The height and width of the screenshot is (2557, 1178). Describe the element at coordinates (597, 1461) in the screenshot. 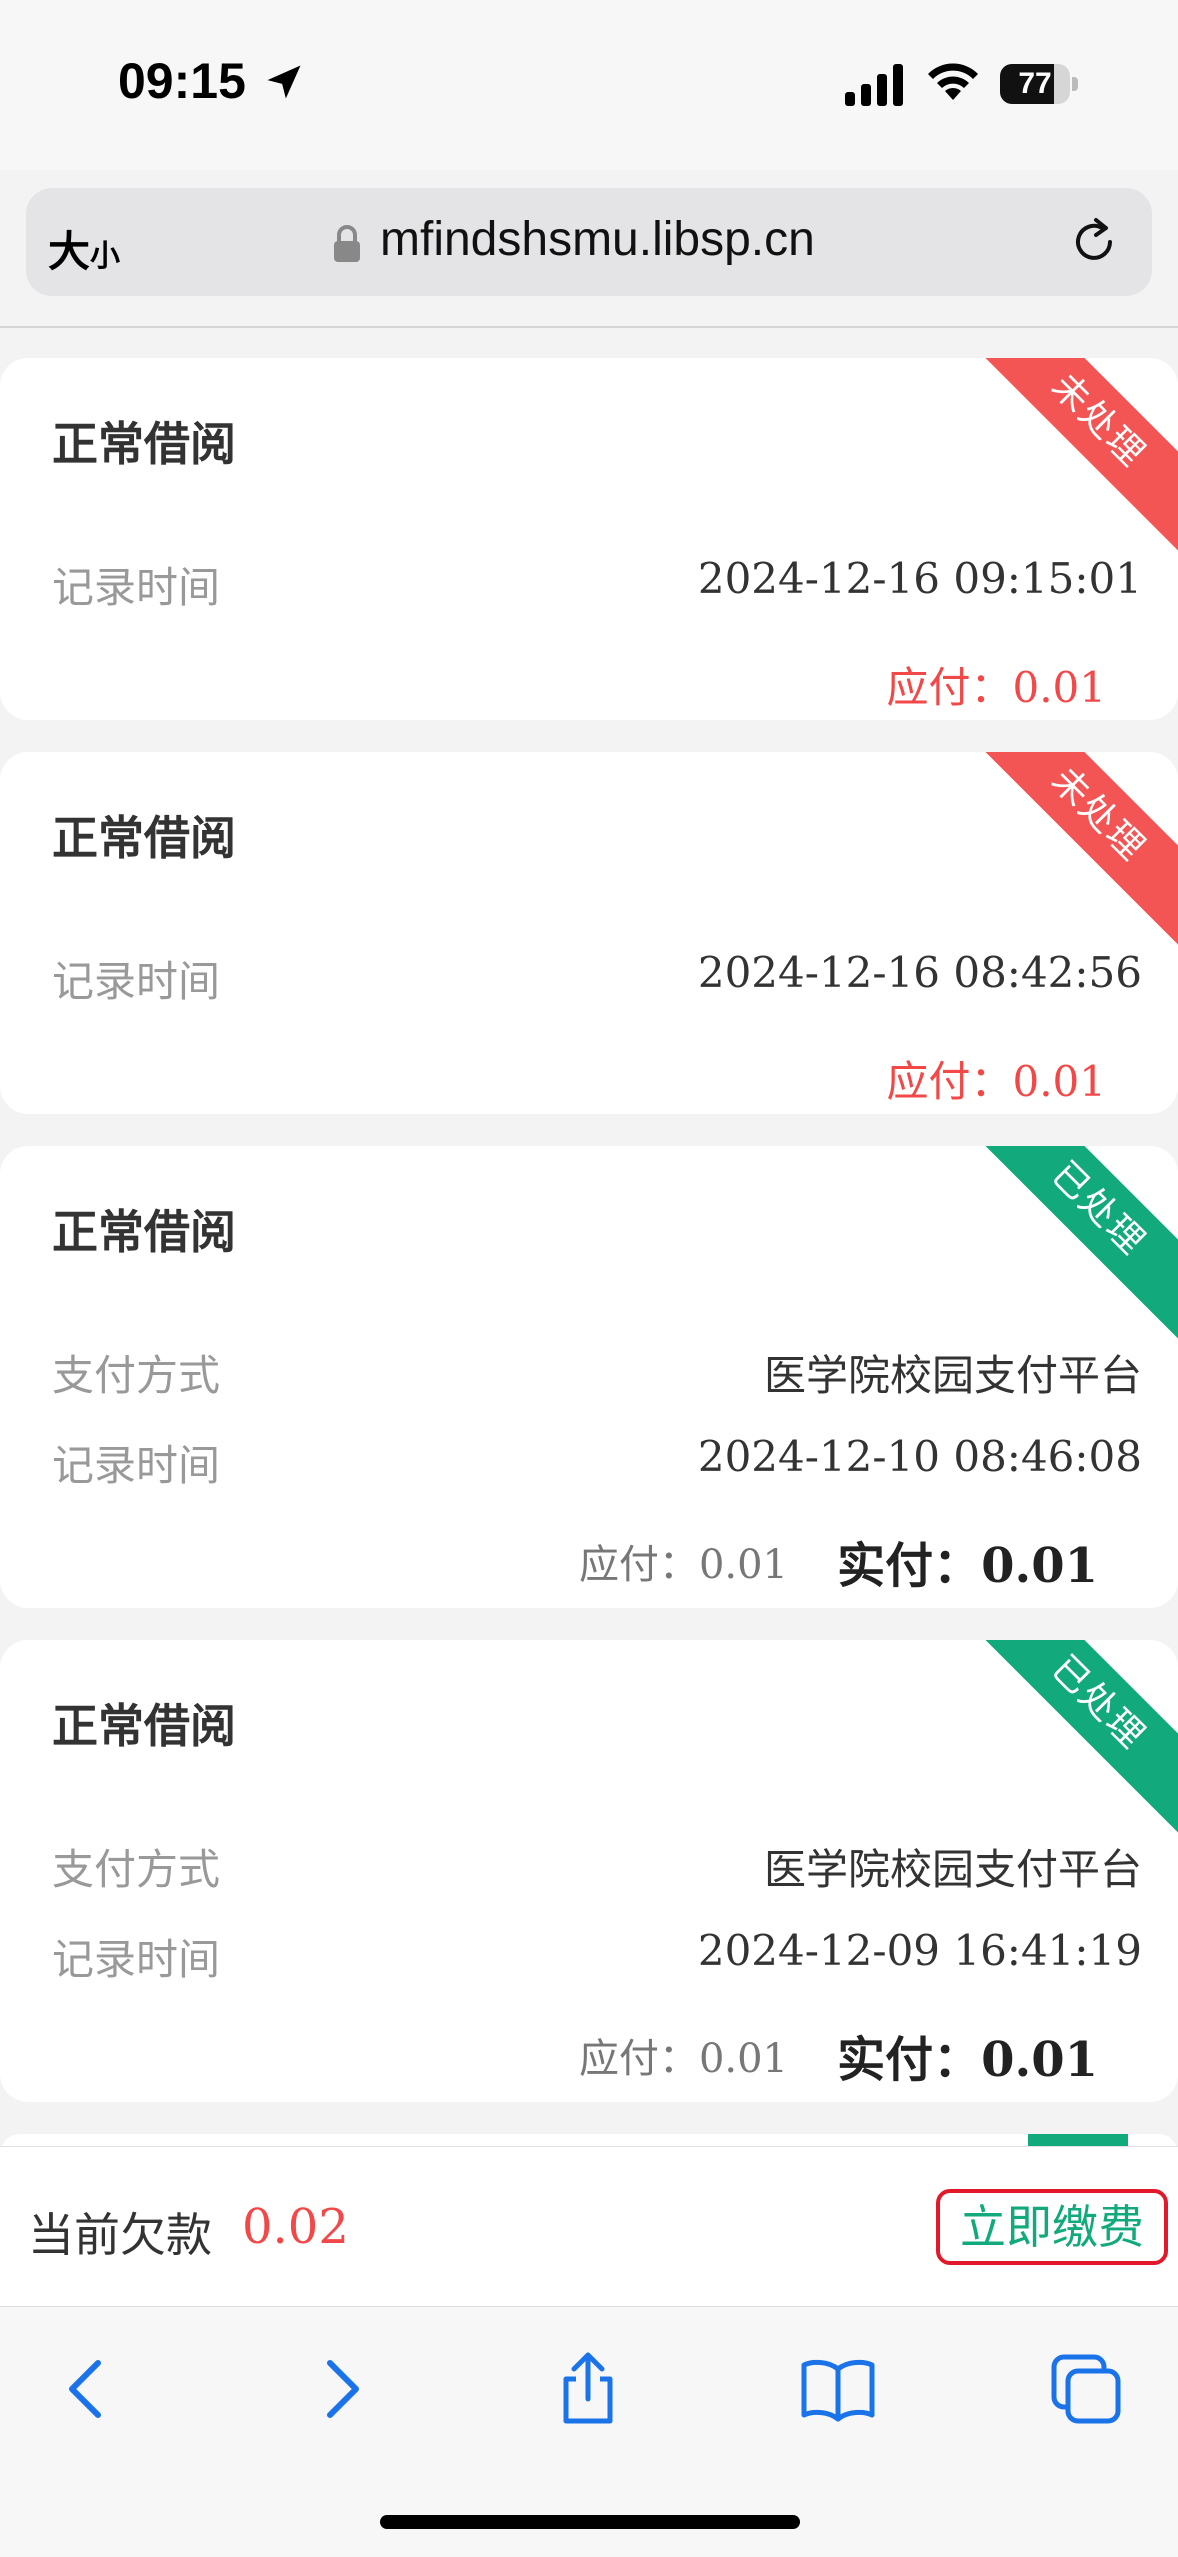

I see `record-time-row: 记录时间 2024-12-10 08:46:08` at that location.